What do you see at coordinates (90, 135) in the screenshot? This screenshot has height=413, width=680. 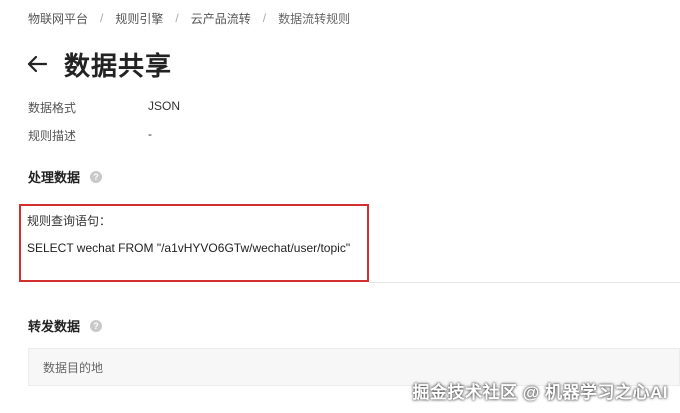 I see `info-row-rule-description: 规则描述 -` at bounding box center [90, 135].